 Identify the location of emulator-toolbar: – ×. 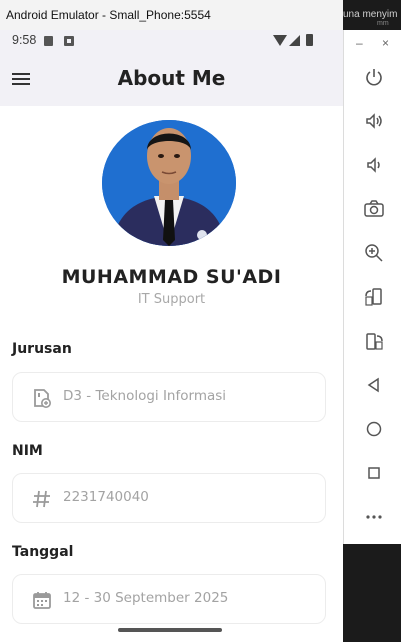
(372, 287).